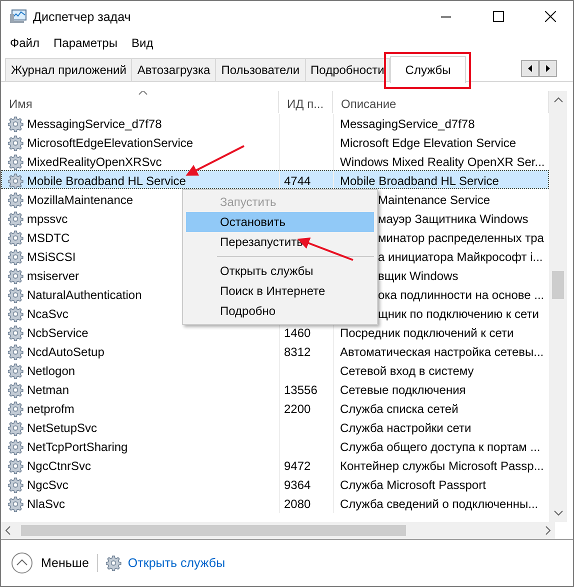 This screenshot has height=587, width=574. I want to click on service-description: щник по подключению к сети, so click(458, 313).